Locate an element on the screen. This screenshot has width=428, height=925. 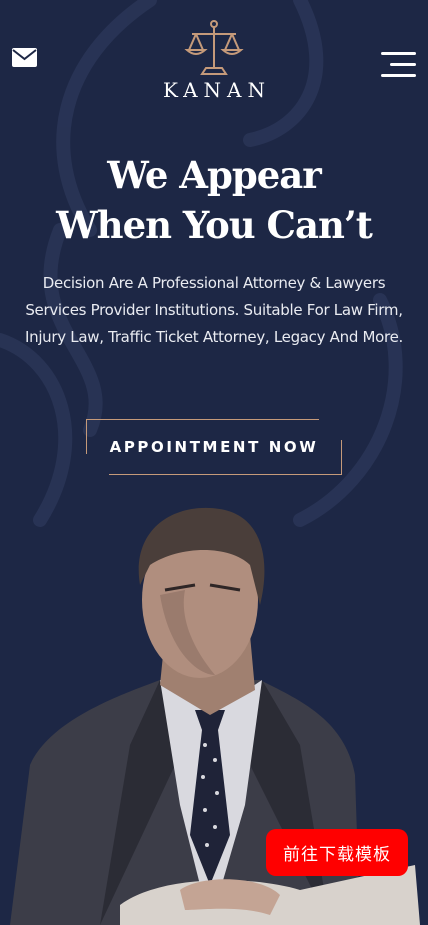
download-template-button: 前往下载模板 is located at coordinates (337, 852).